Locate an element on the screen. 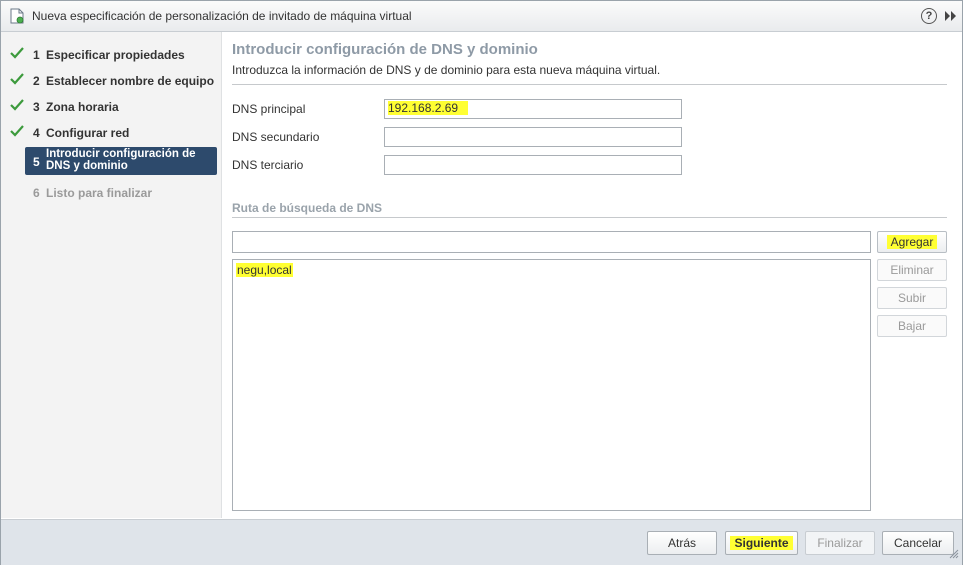 The image size is (963, 565). step-number: 3 is located at coordinates (36, 107).